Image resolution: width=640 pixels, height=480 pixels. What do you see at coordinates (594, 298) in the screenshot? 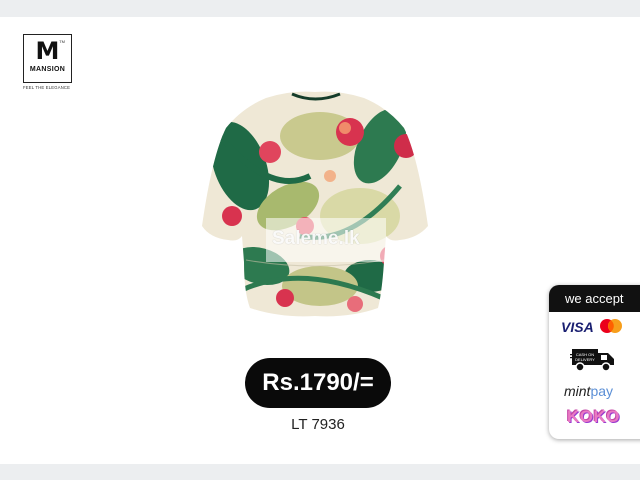
I see `payment-heading: we accept` at bounding box center [594, 298].